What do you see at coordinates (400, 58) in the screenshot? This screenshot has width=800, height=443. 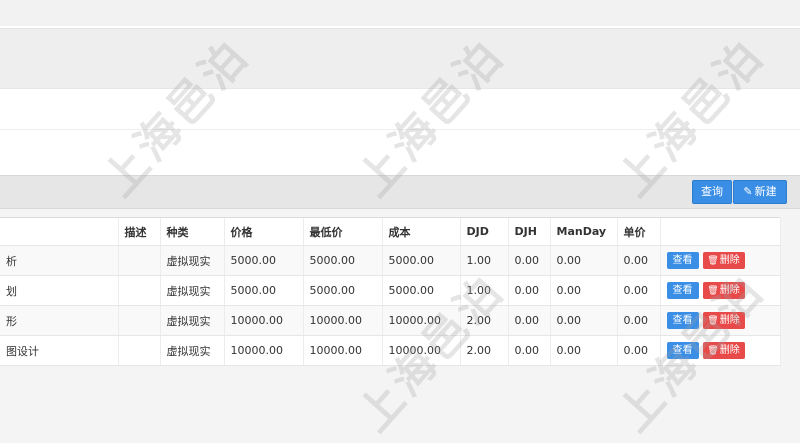 I see `header-band` at bounding box center [400, 58].